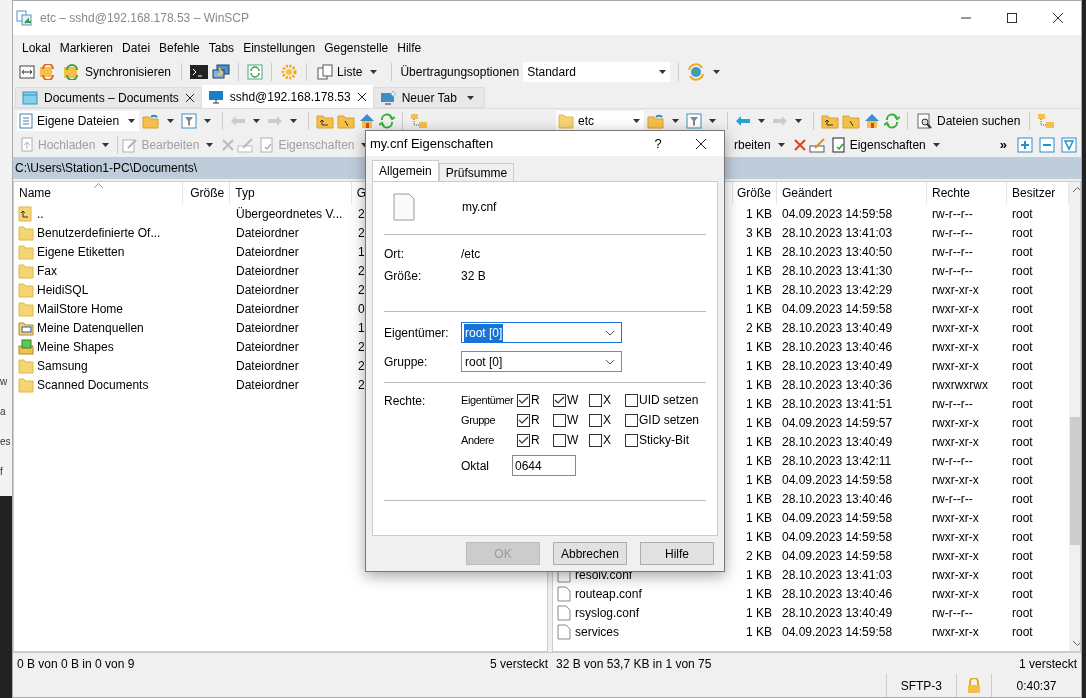  What do you see at coordinates (473, 275) in the screenshot?
I see `field-value: 32 B` at bounding box center [473, 275].